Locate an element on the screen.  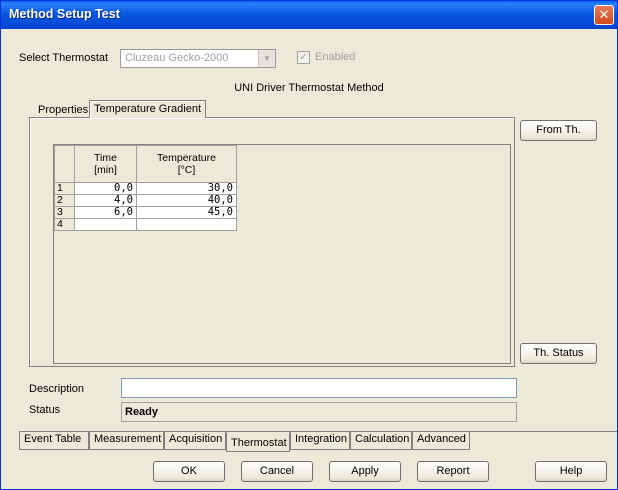
cancel-button: Cancel is located at coordinates (277, 471).